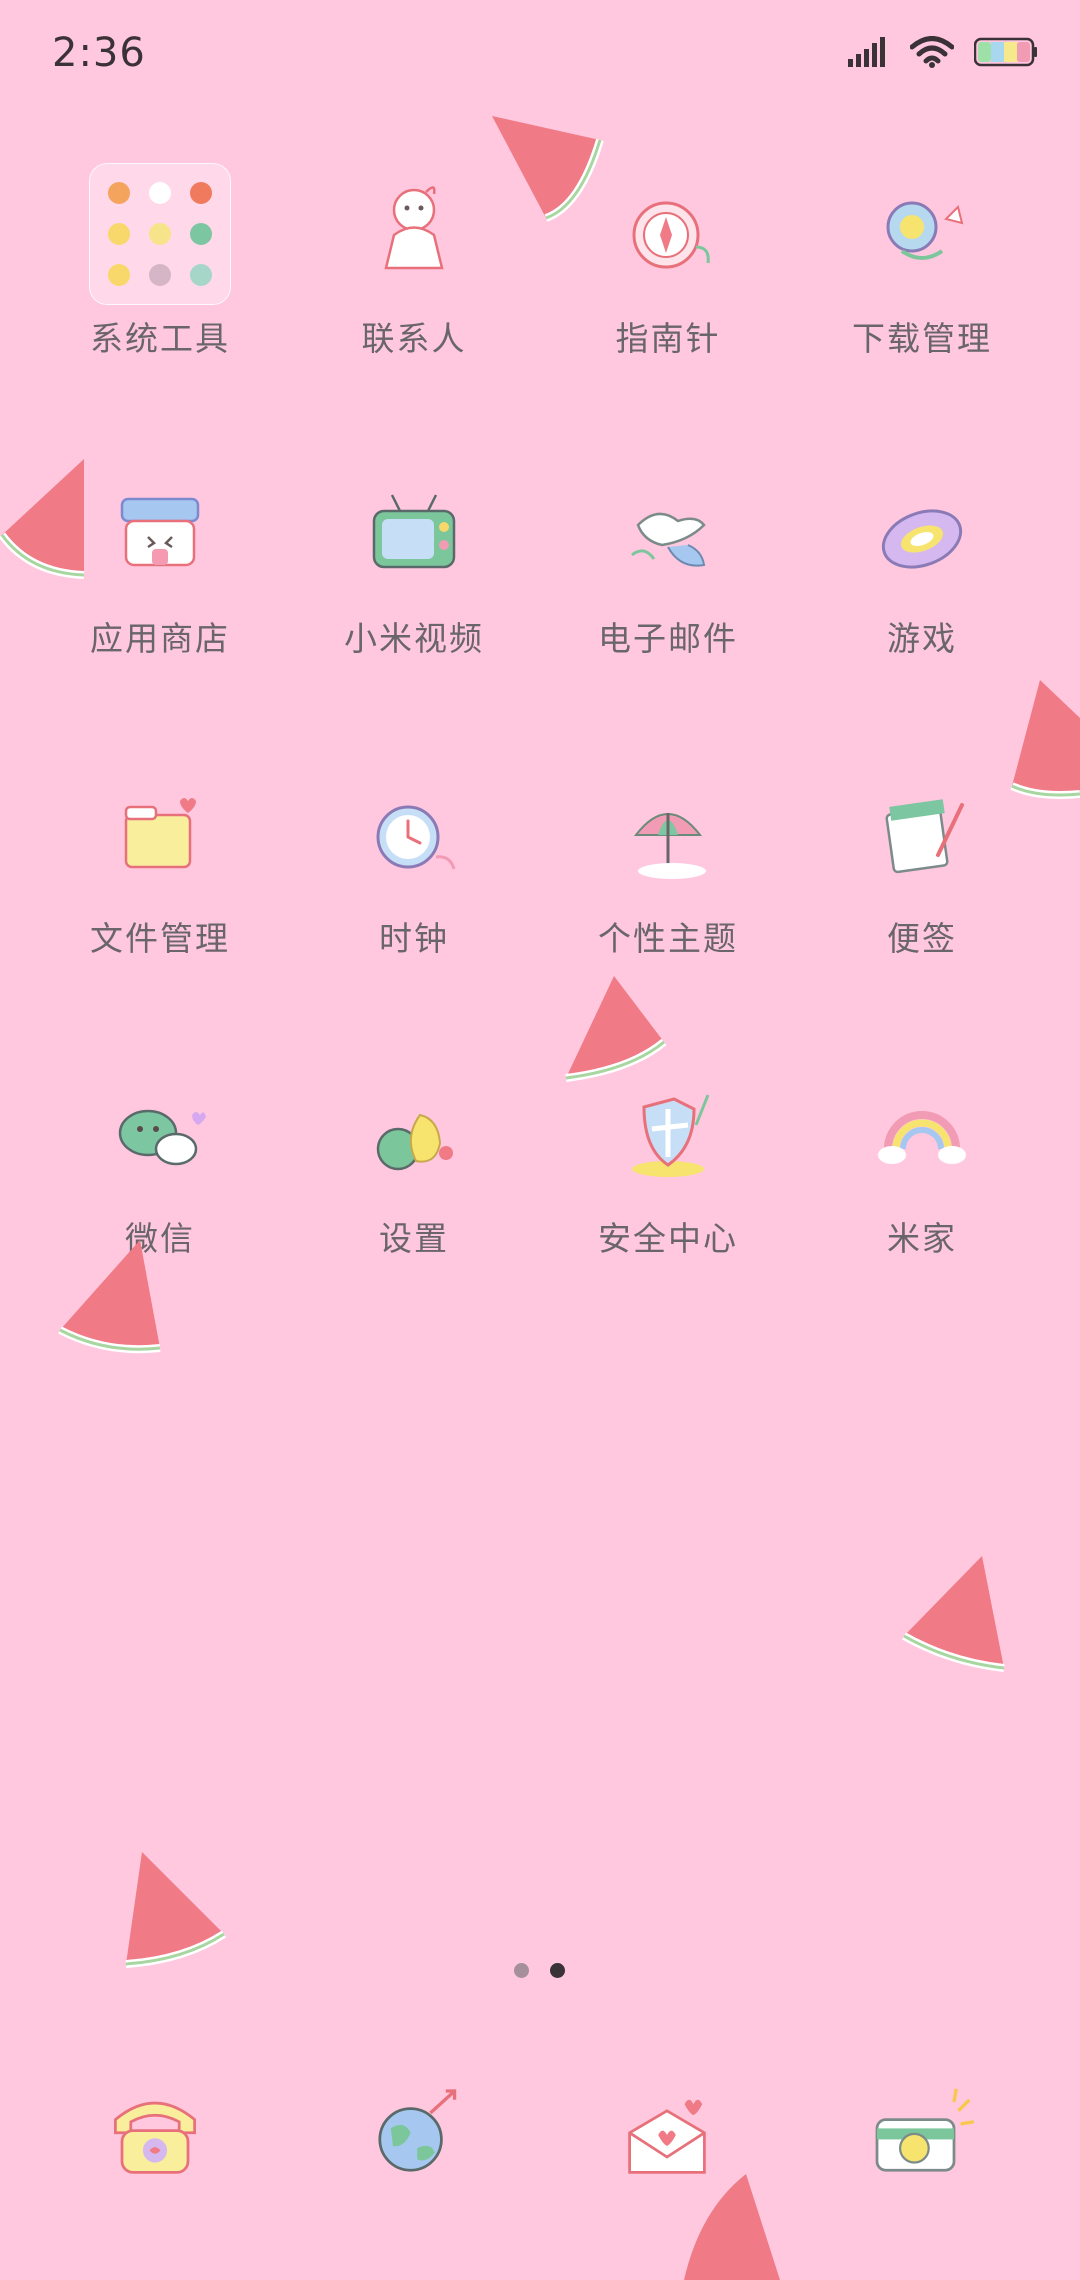 Image resolution: width=1080 pixels, height=2280 pixels. I want to click on browser-globe-icon, so click(415, 2135).